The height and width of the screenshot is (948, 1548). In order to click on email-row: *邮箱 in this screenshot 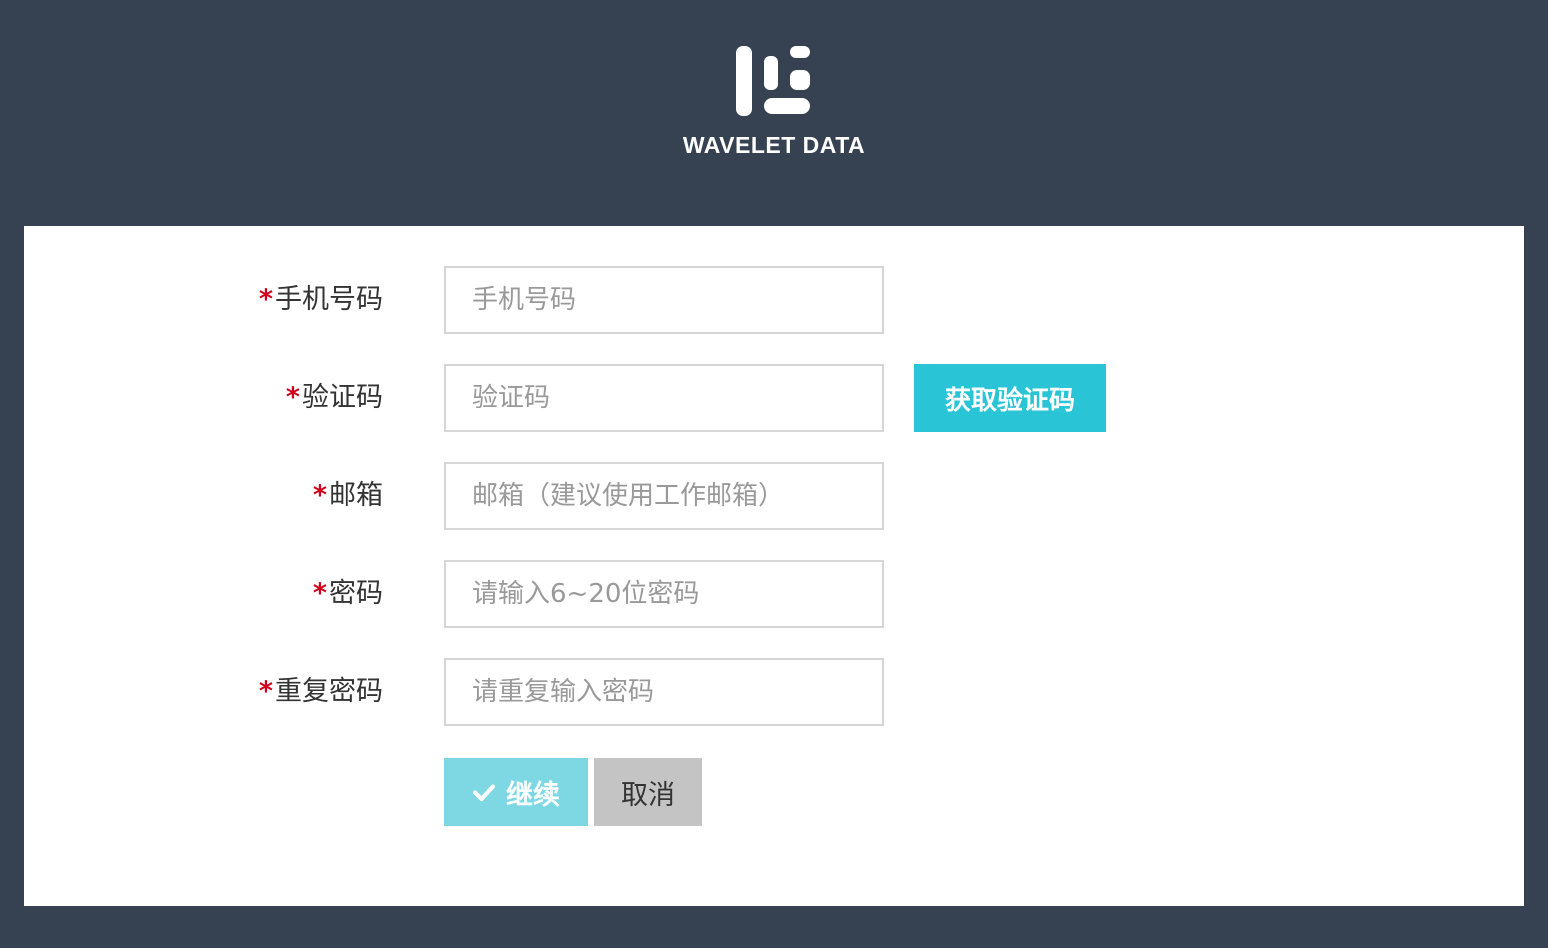, I will do `click(774, 496)`.